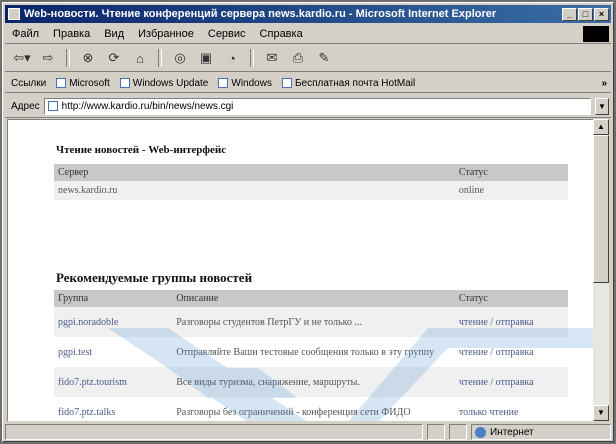  Describe the element at coordinates (180, 58) in the screenshot. I see `search-icon: ◎` at that location.